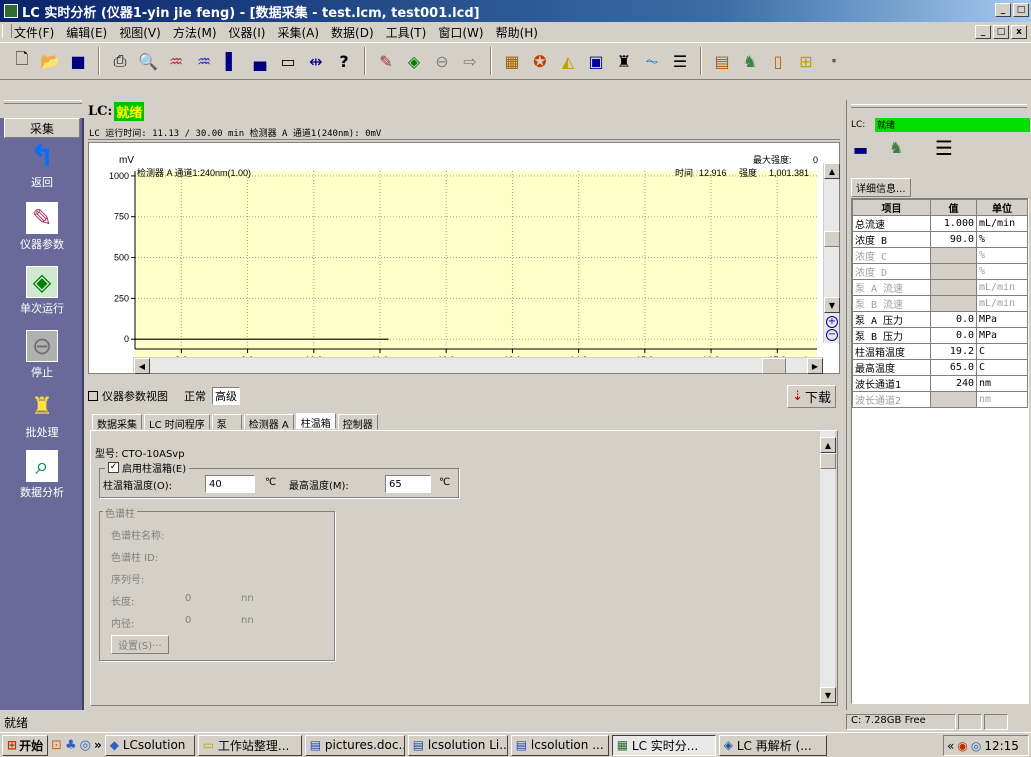 This screenshot has height=757, width=1031. Describe the element at coordinates (316, 61) in the screenshot. I see `split-icon: ⇹` at that location.